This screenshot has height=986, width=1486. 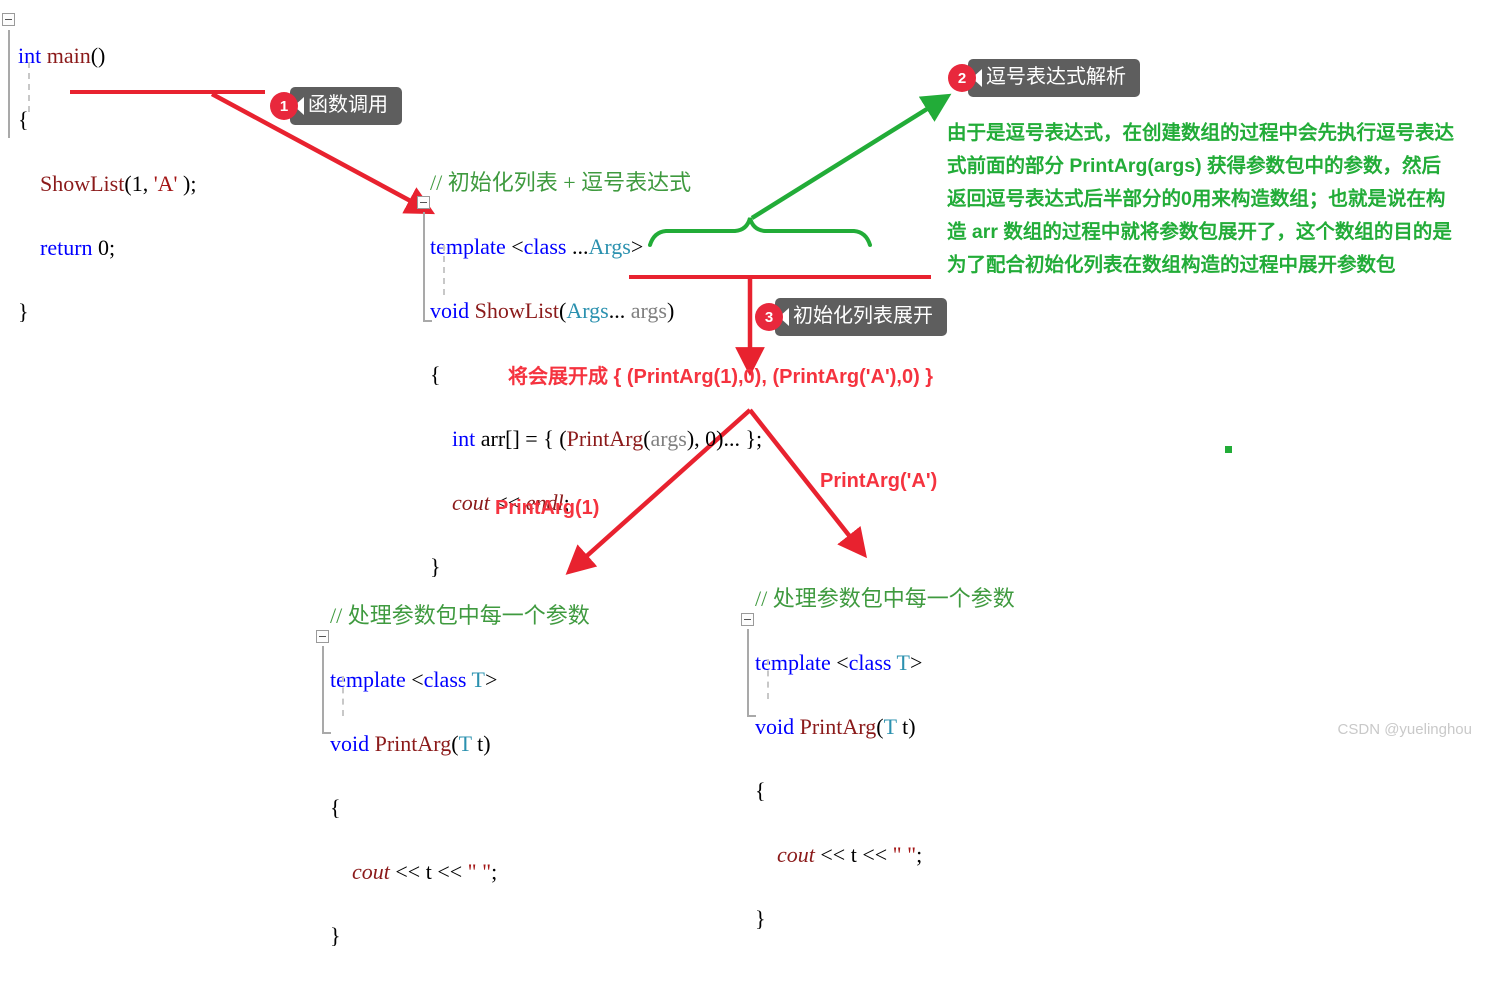 What do you see at coordinates (879, 481) in the screenshot?
I see `arrow-label-printarg-a: PrintArg('A')` at bounding box center [879, 481].